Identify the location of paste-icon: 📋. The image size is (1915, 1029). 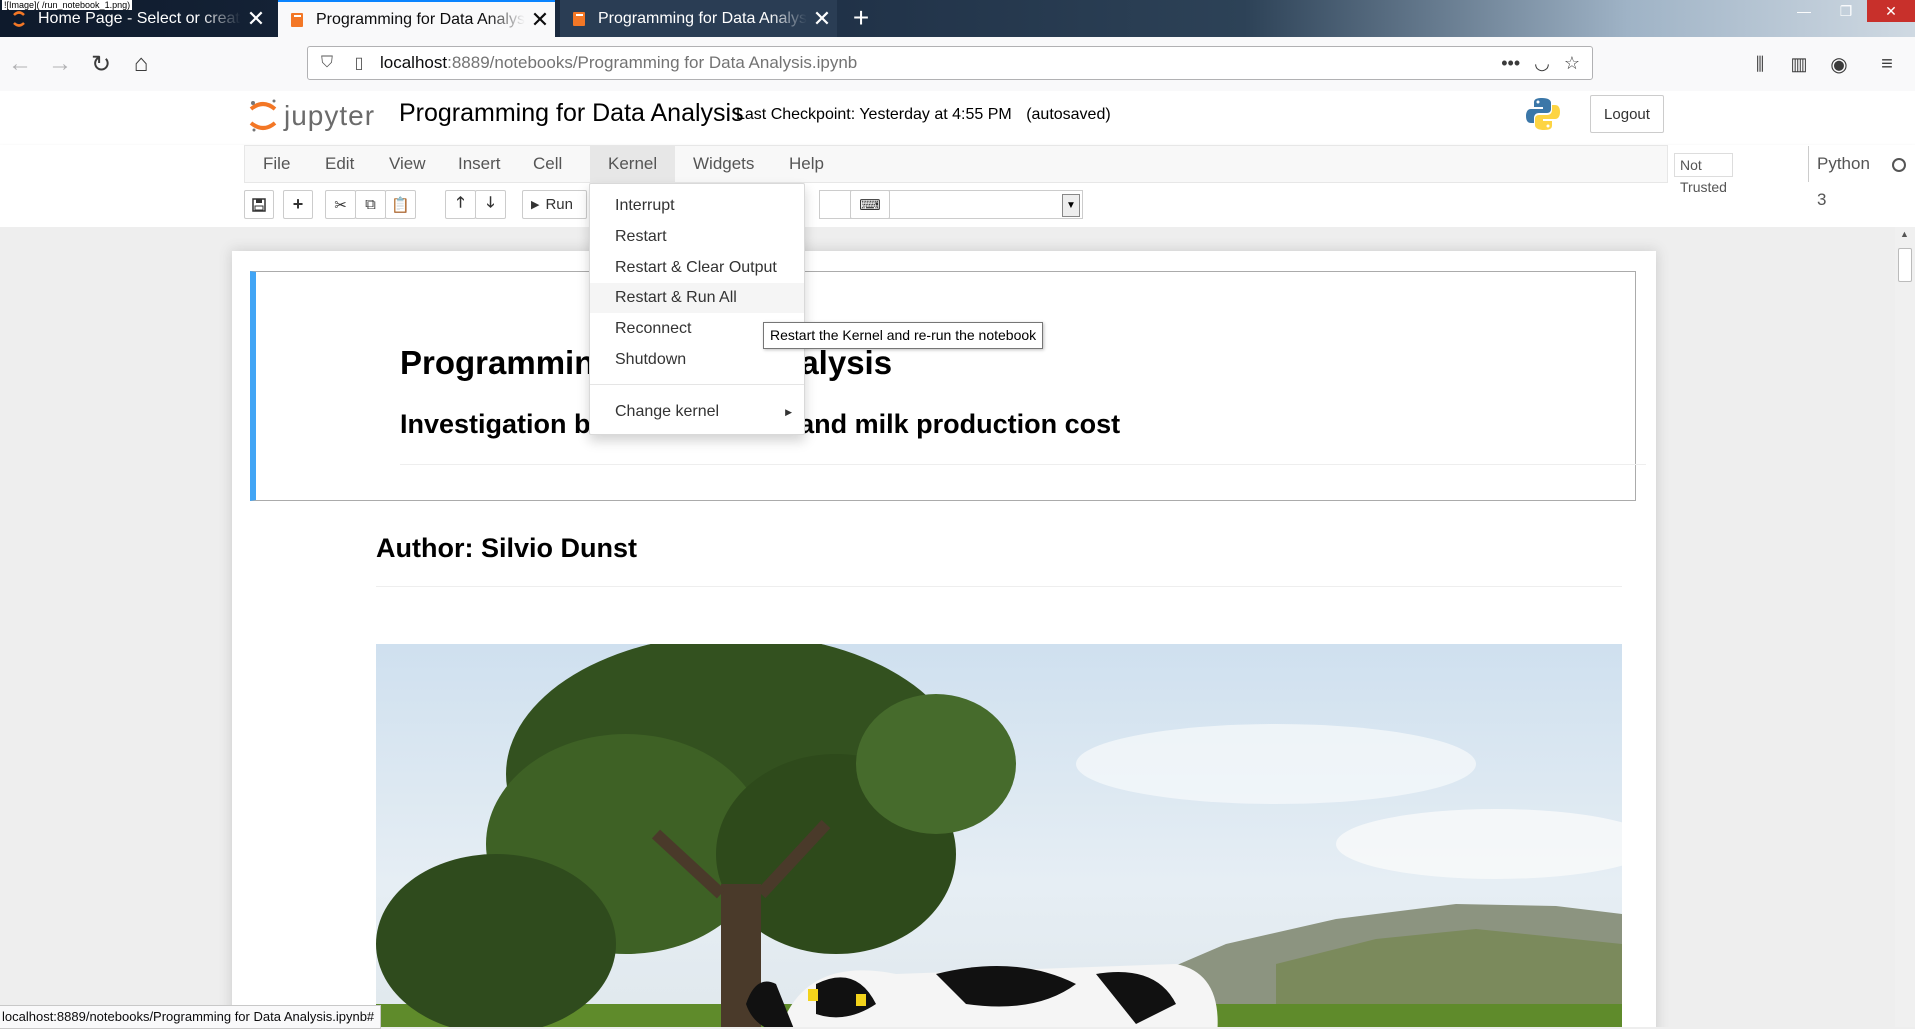
(400, 205).